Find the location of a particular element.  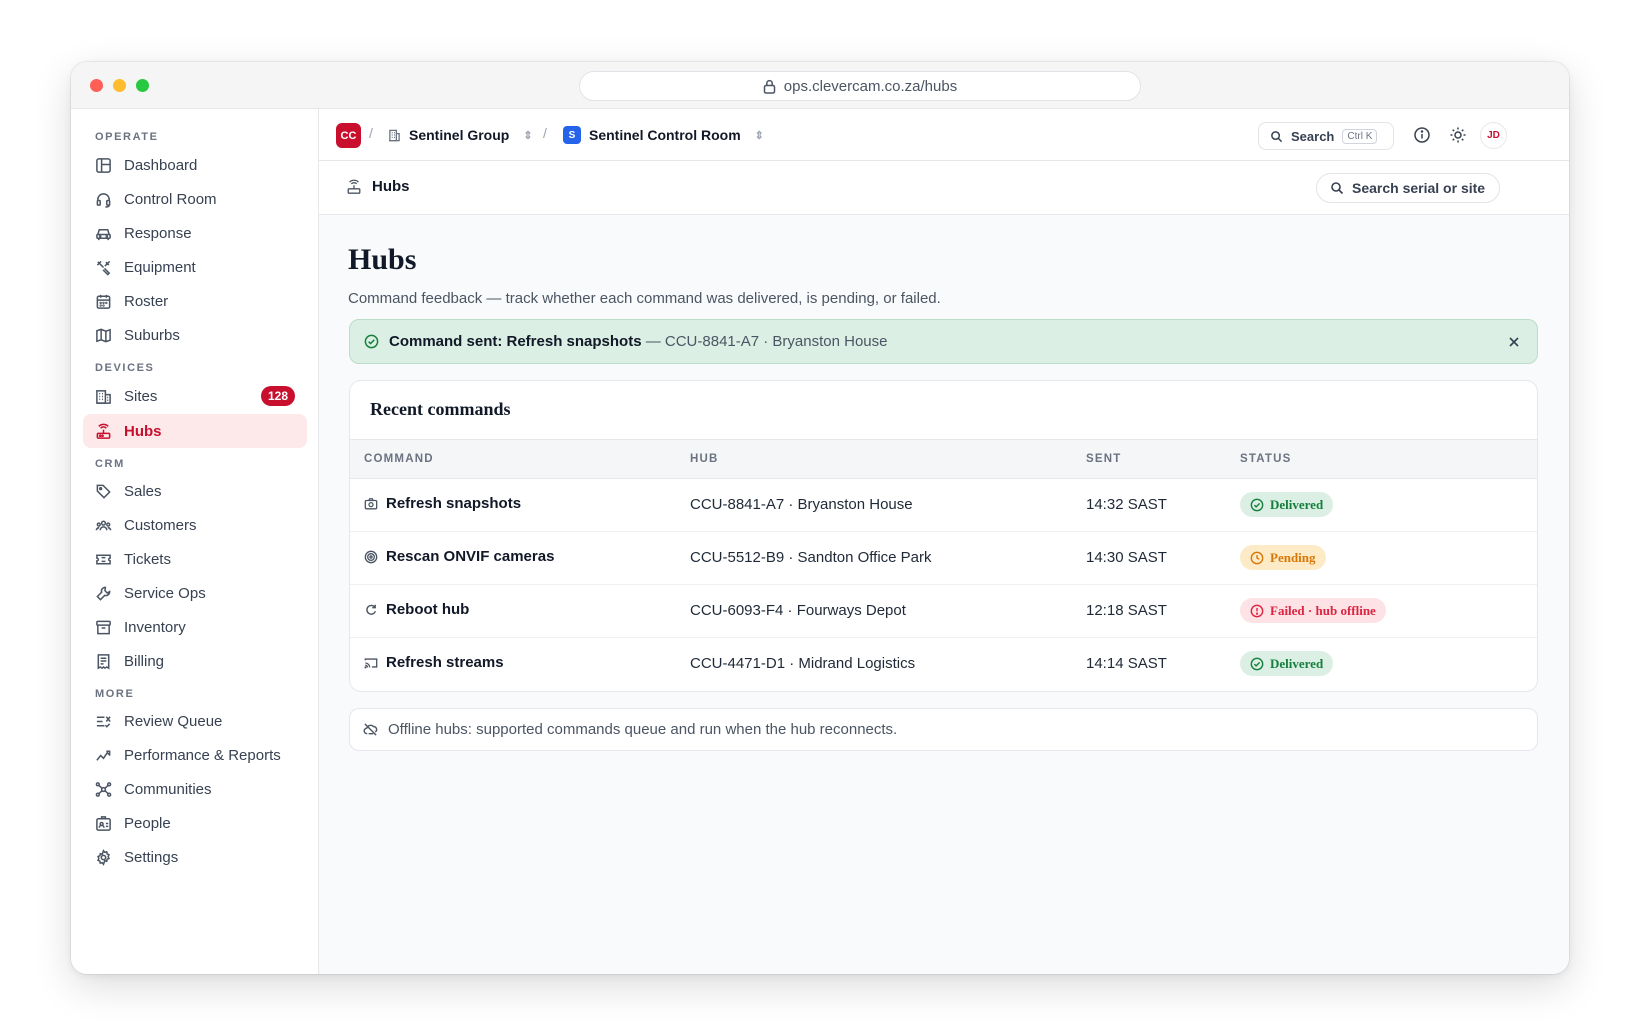

org-logo: CC is located at coordinates (348, 135).